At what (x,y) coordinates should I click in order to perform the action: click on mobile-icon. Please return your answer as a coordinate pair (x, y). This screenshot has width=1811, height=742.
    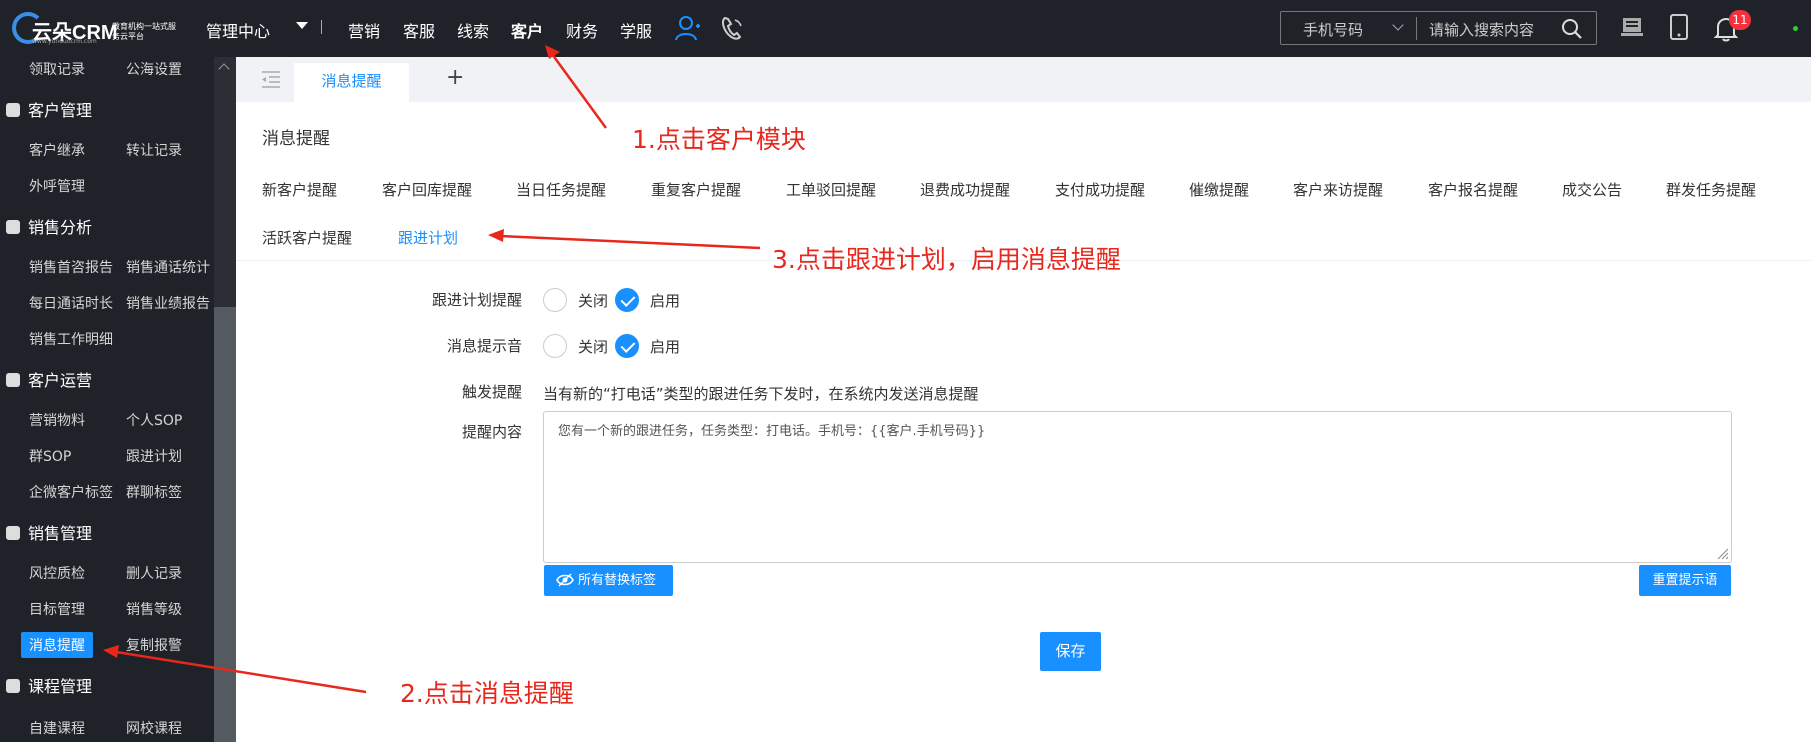
    Looking at the image, I should click on (1679, 27).